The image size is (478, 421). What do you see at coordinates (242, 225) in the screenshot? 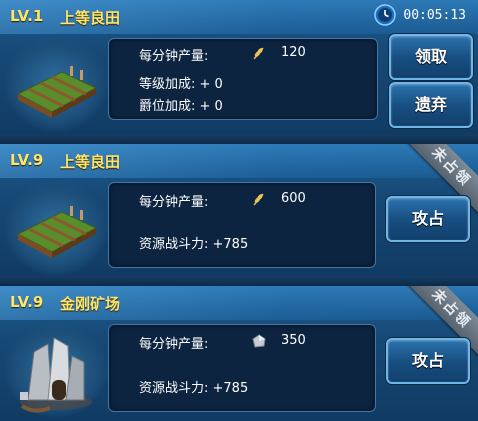
I see `info-panel: 每分钟产量: 600 资源战斗力: +785` at bounding box center [242, 225].